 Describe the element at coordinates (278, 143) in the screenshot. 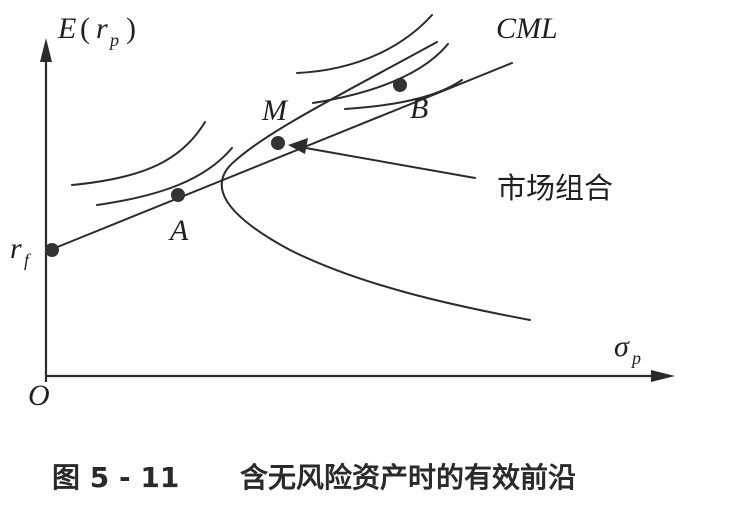

I see `market-portfolio-point` at that location.